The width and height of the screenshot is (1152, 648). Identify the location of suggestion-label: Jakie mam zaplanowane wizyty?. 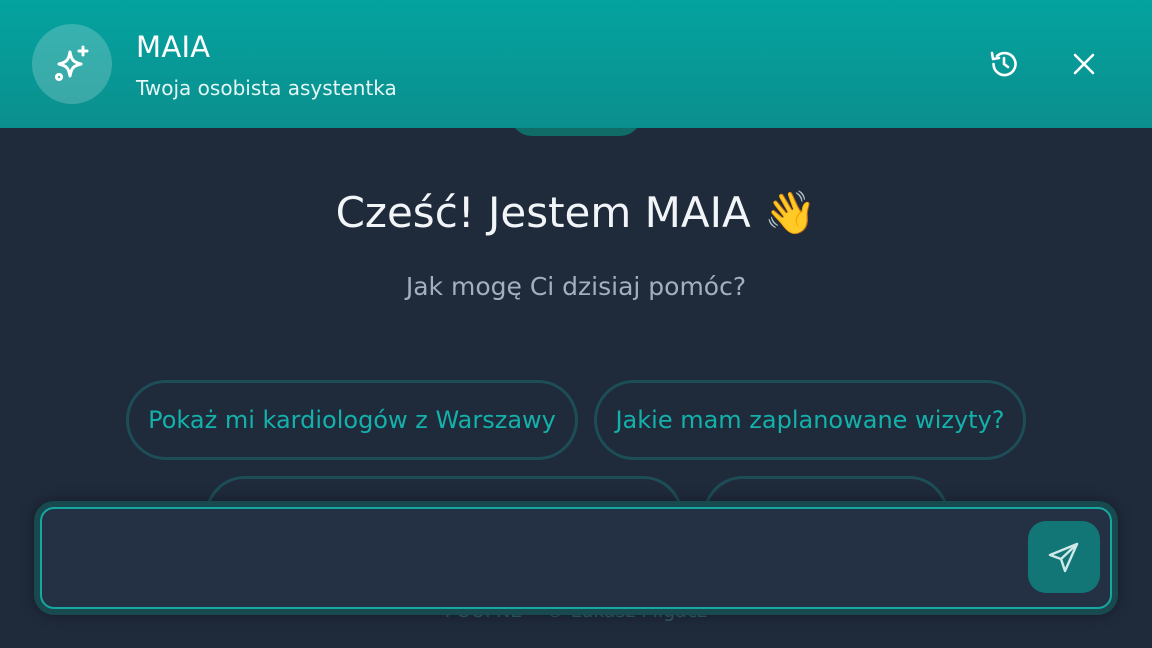
(810, 420).